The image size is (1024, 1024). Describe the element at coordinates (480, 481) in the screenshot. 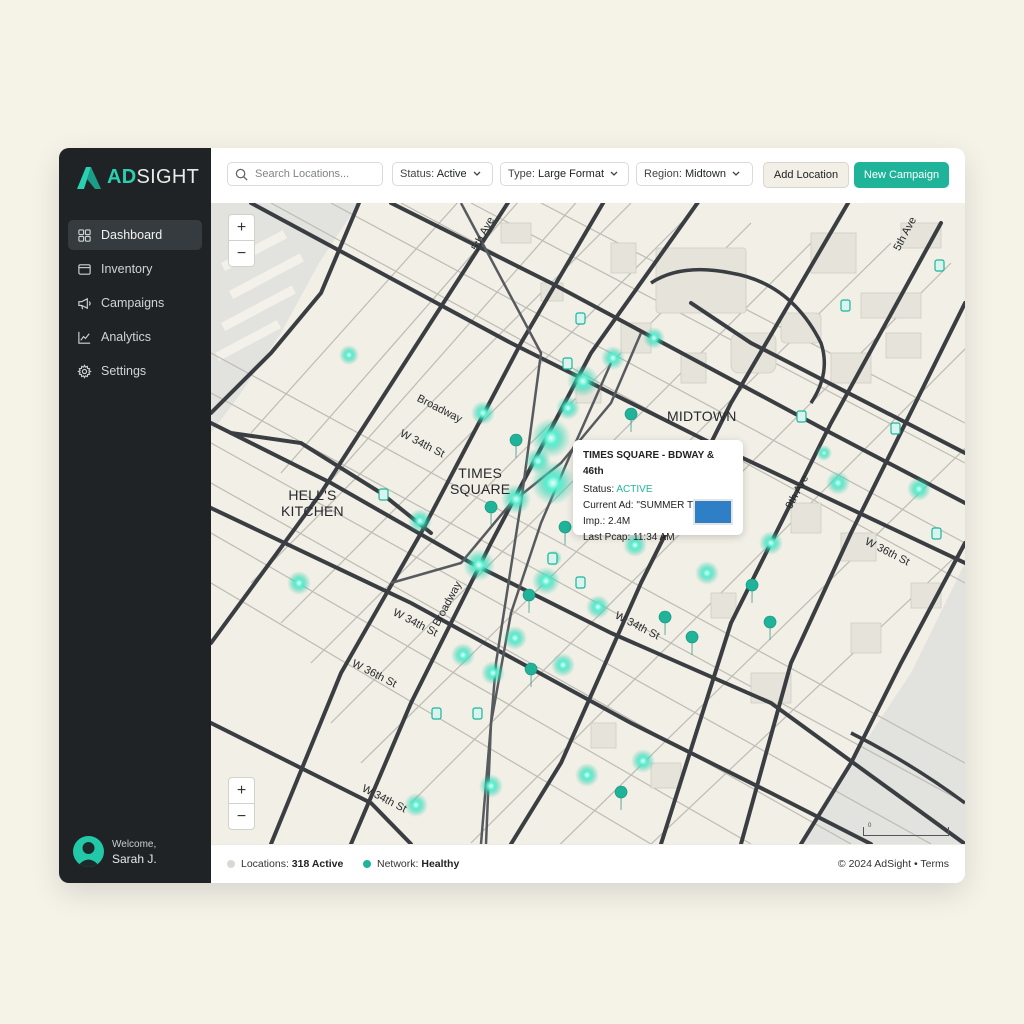

I see `area-label-times-square: TIMES SQUARE` at that location.